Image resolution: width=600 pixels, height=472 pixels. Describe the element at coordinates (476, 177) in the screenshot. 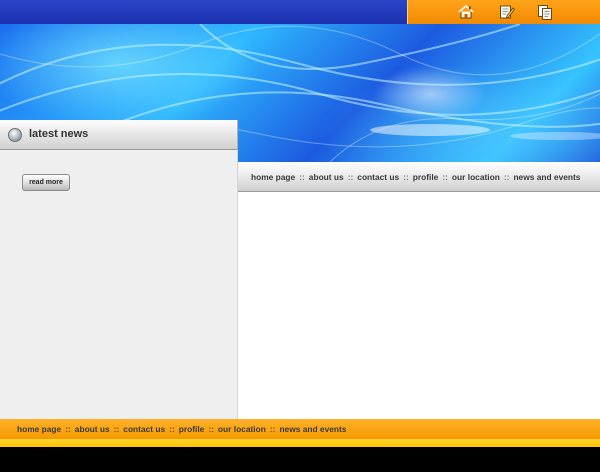

I see `main-nav-our-location: our location` at that location.